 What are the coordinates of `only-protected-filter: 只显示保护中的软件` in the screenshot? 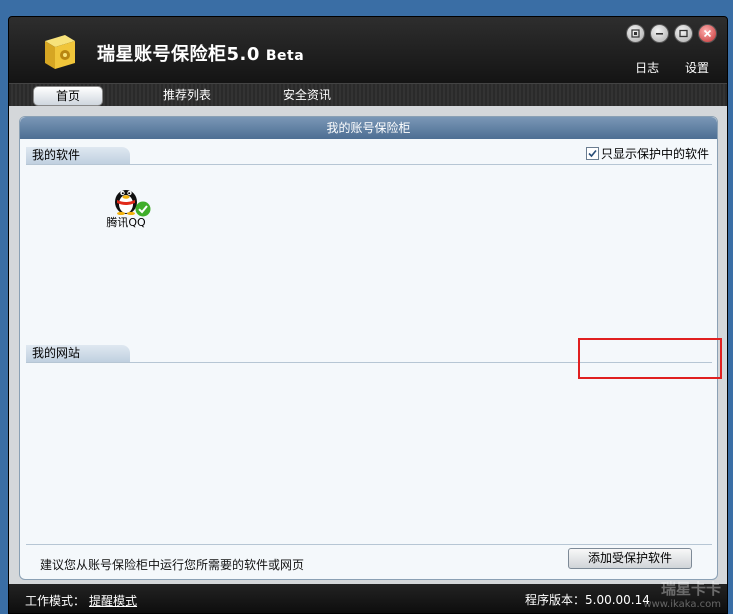 It's located at (647, 153).